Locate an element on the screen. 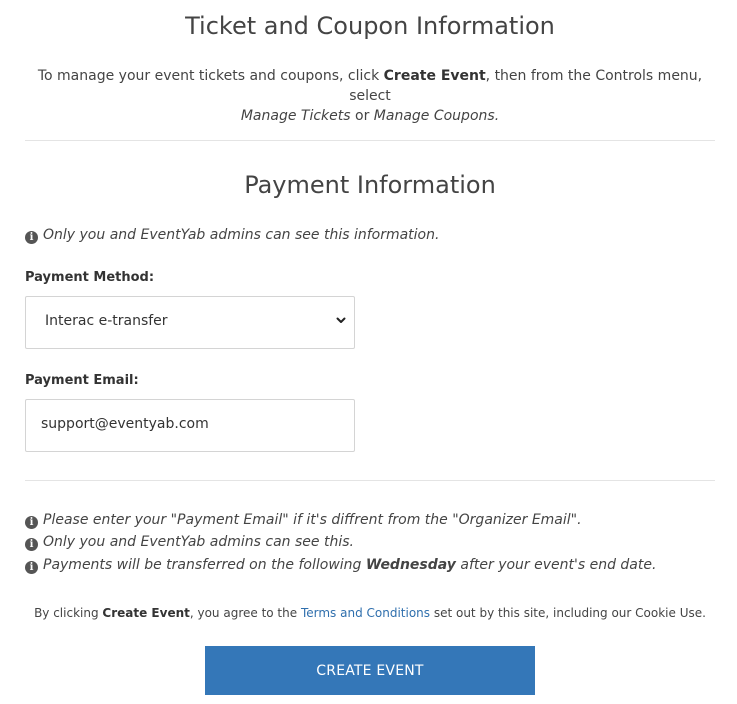  intro-manage-tickets: Manage Tickets is located at coordinates (295, 116).